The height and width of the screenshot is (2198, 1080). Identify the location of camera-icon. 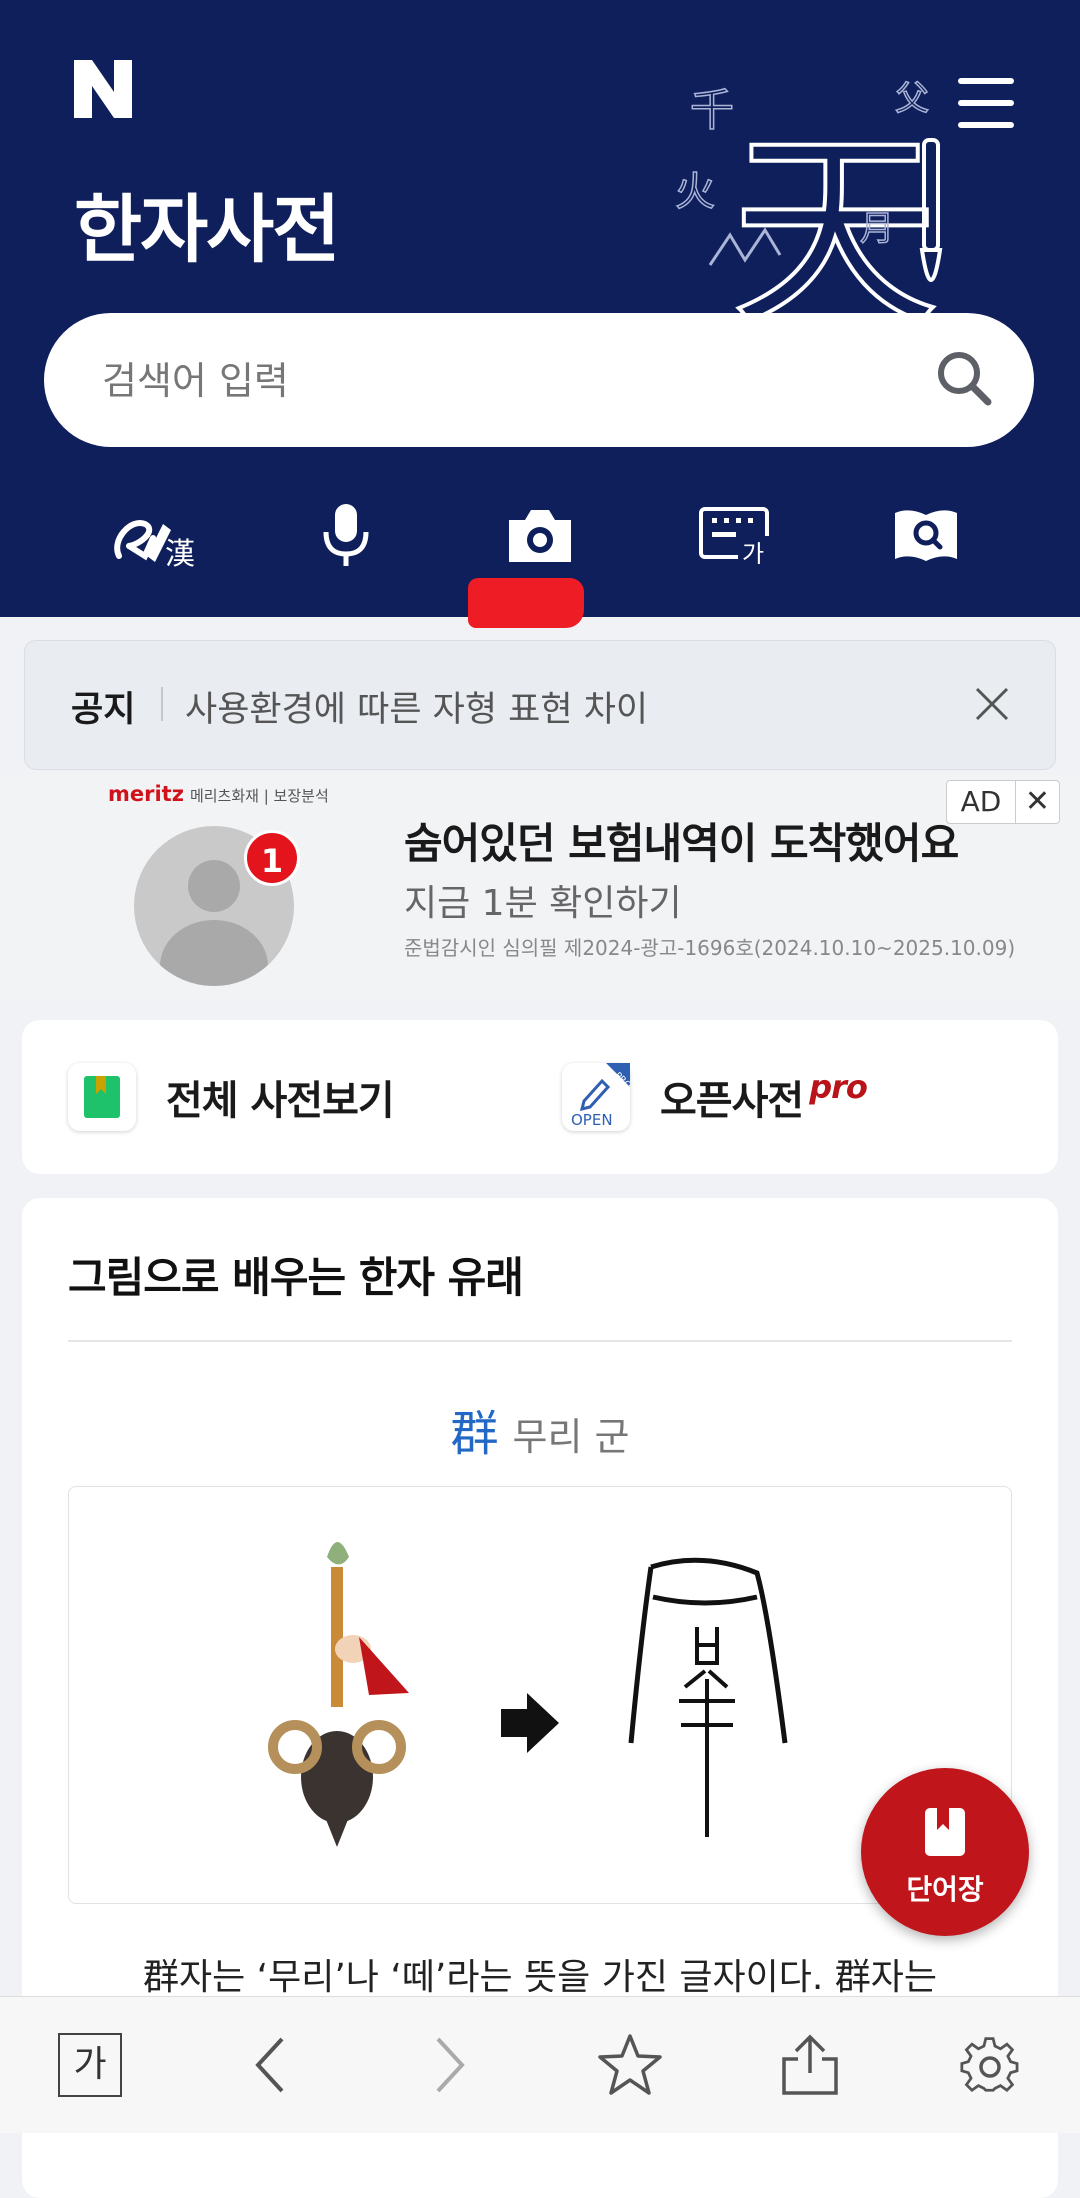
(540, 536).